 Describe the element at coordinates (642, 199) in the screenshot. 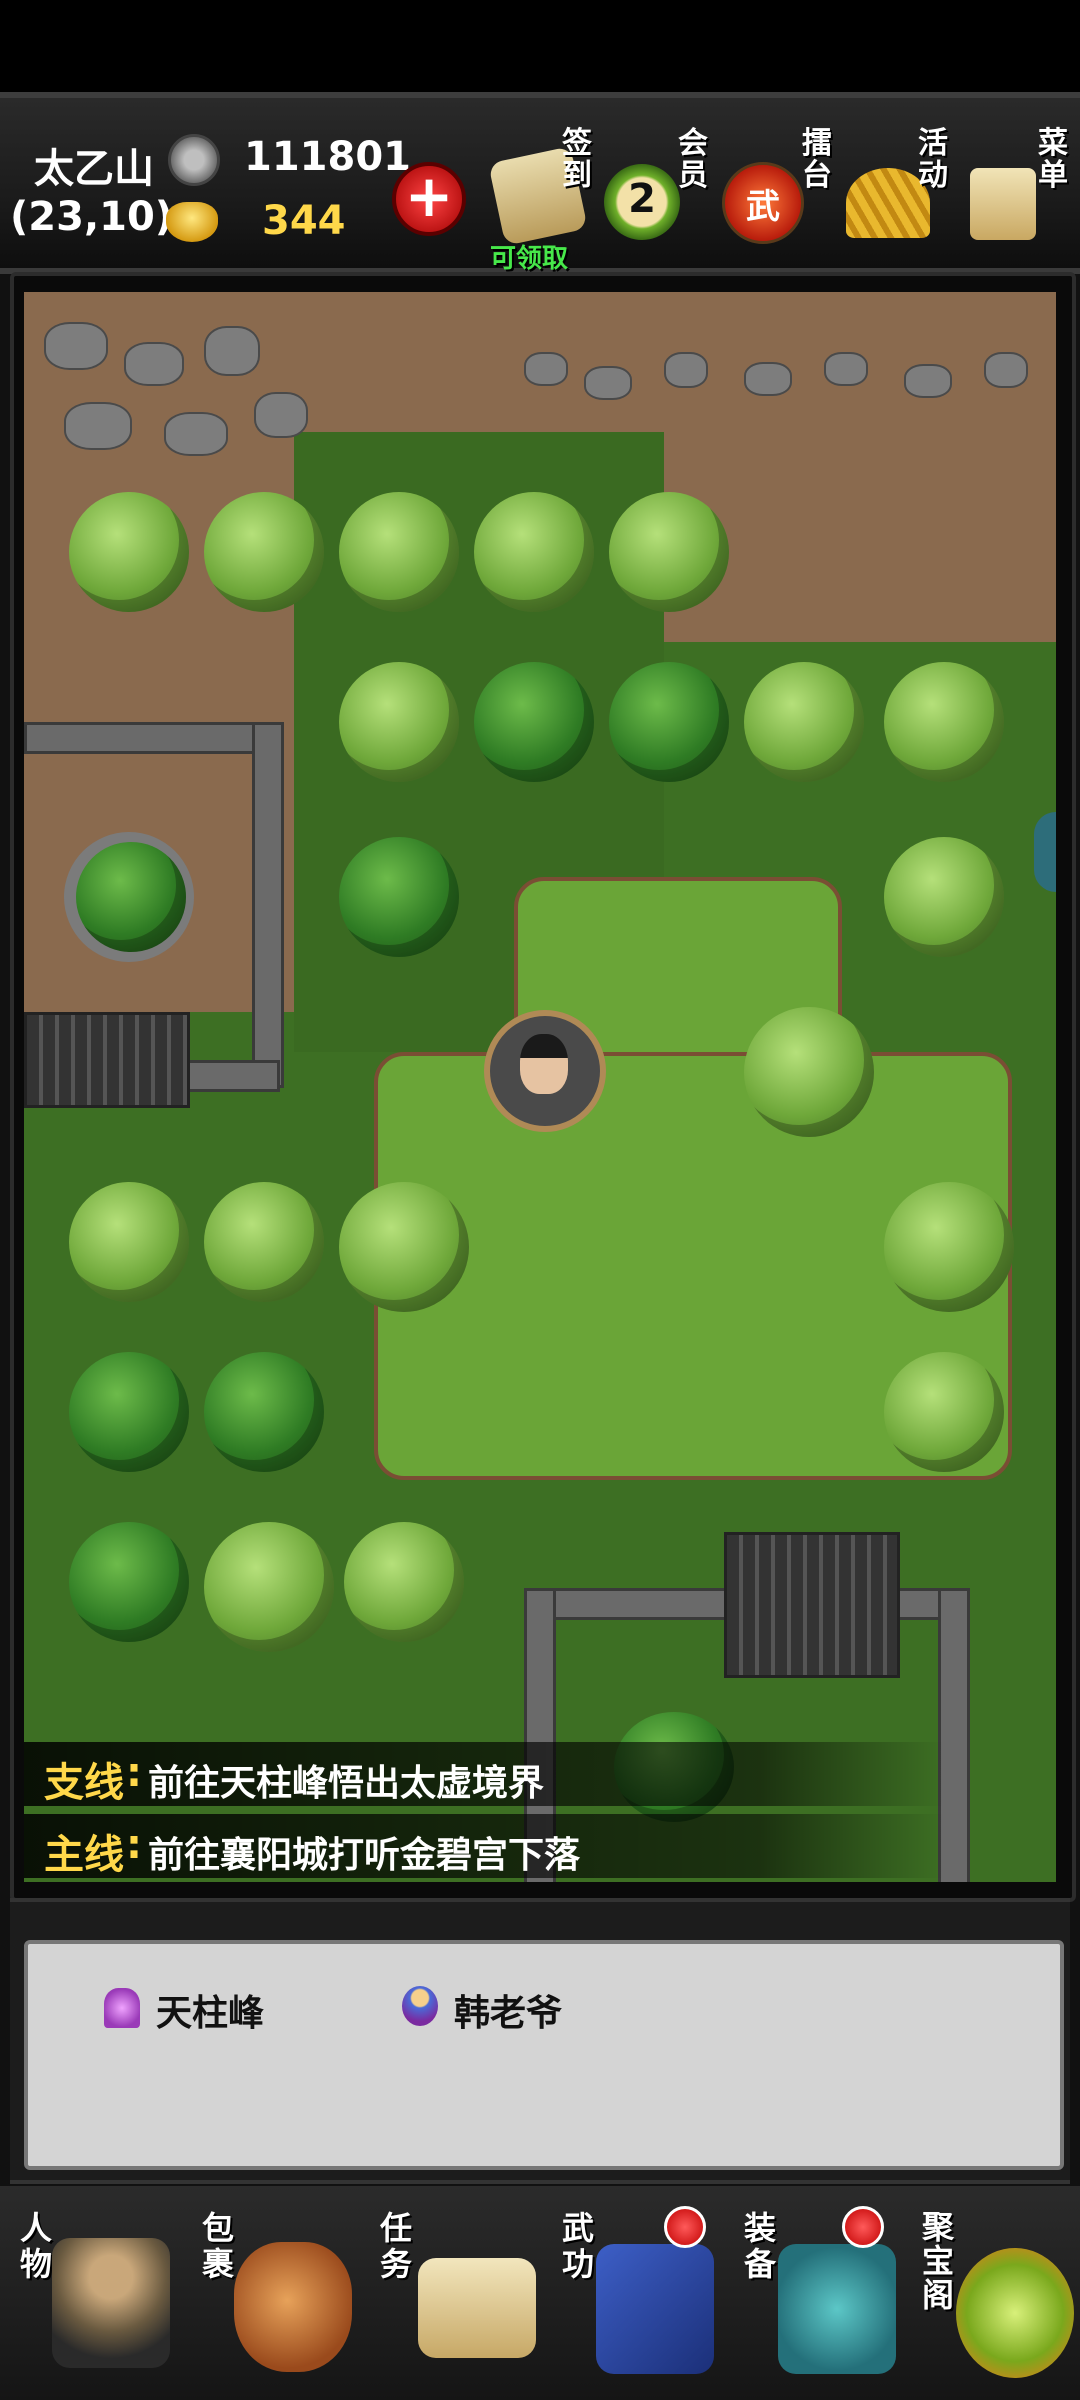

I see `vip-level: 2` at that location.